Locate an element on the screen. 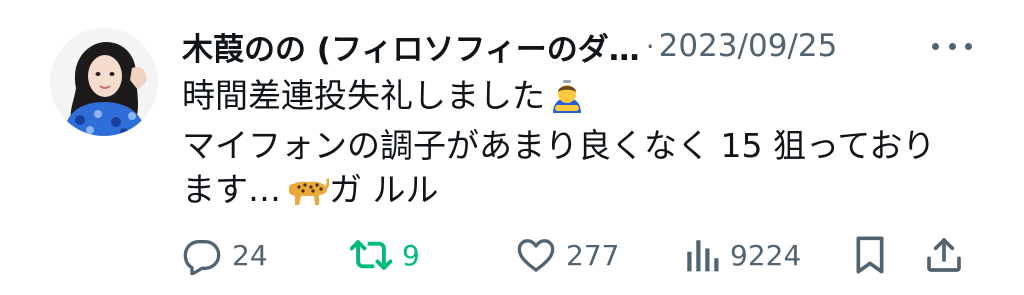 The height and width of the screenshot is (295, 1024). bar-chart-icon is located at coordinates (702, 255).